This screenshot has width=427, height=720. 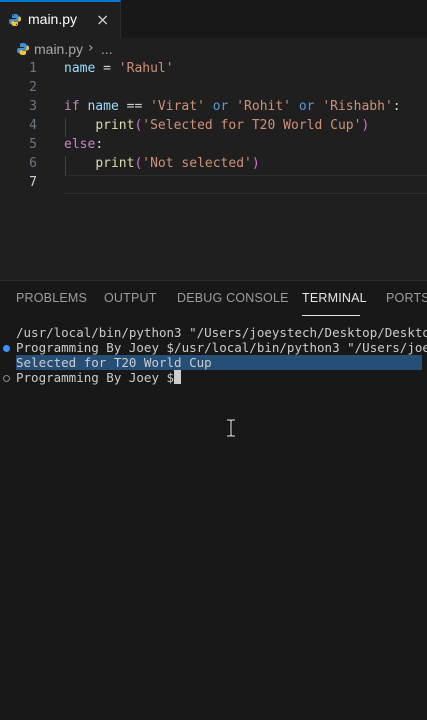 I want to click on tab-main-py: main.py ×, so click(x=60, y=19).